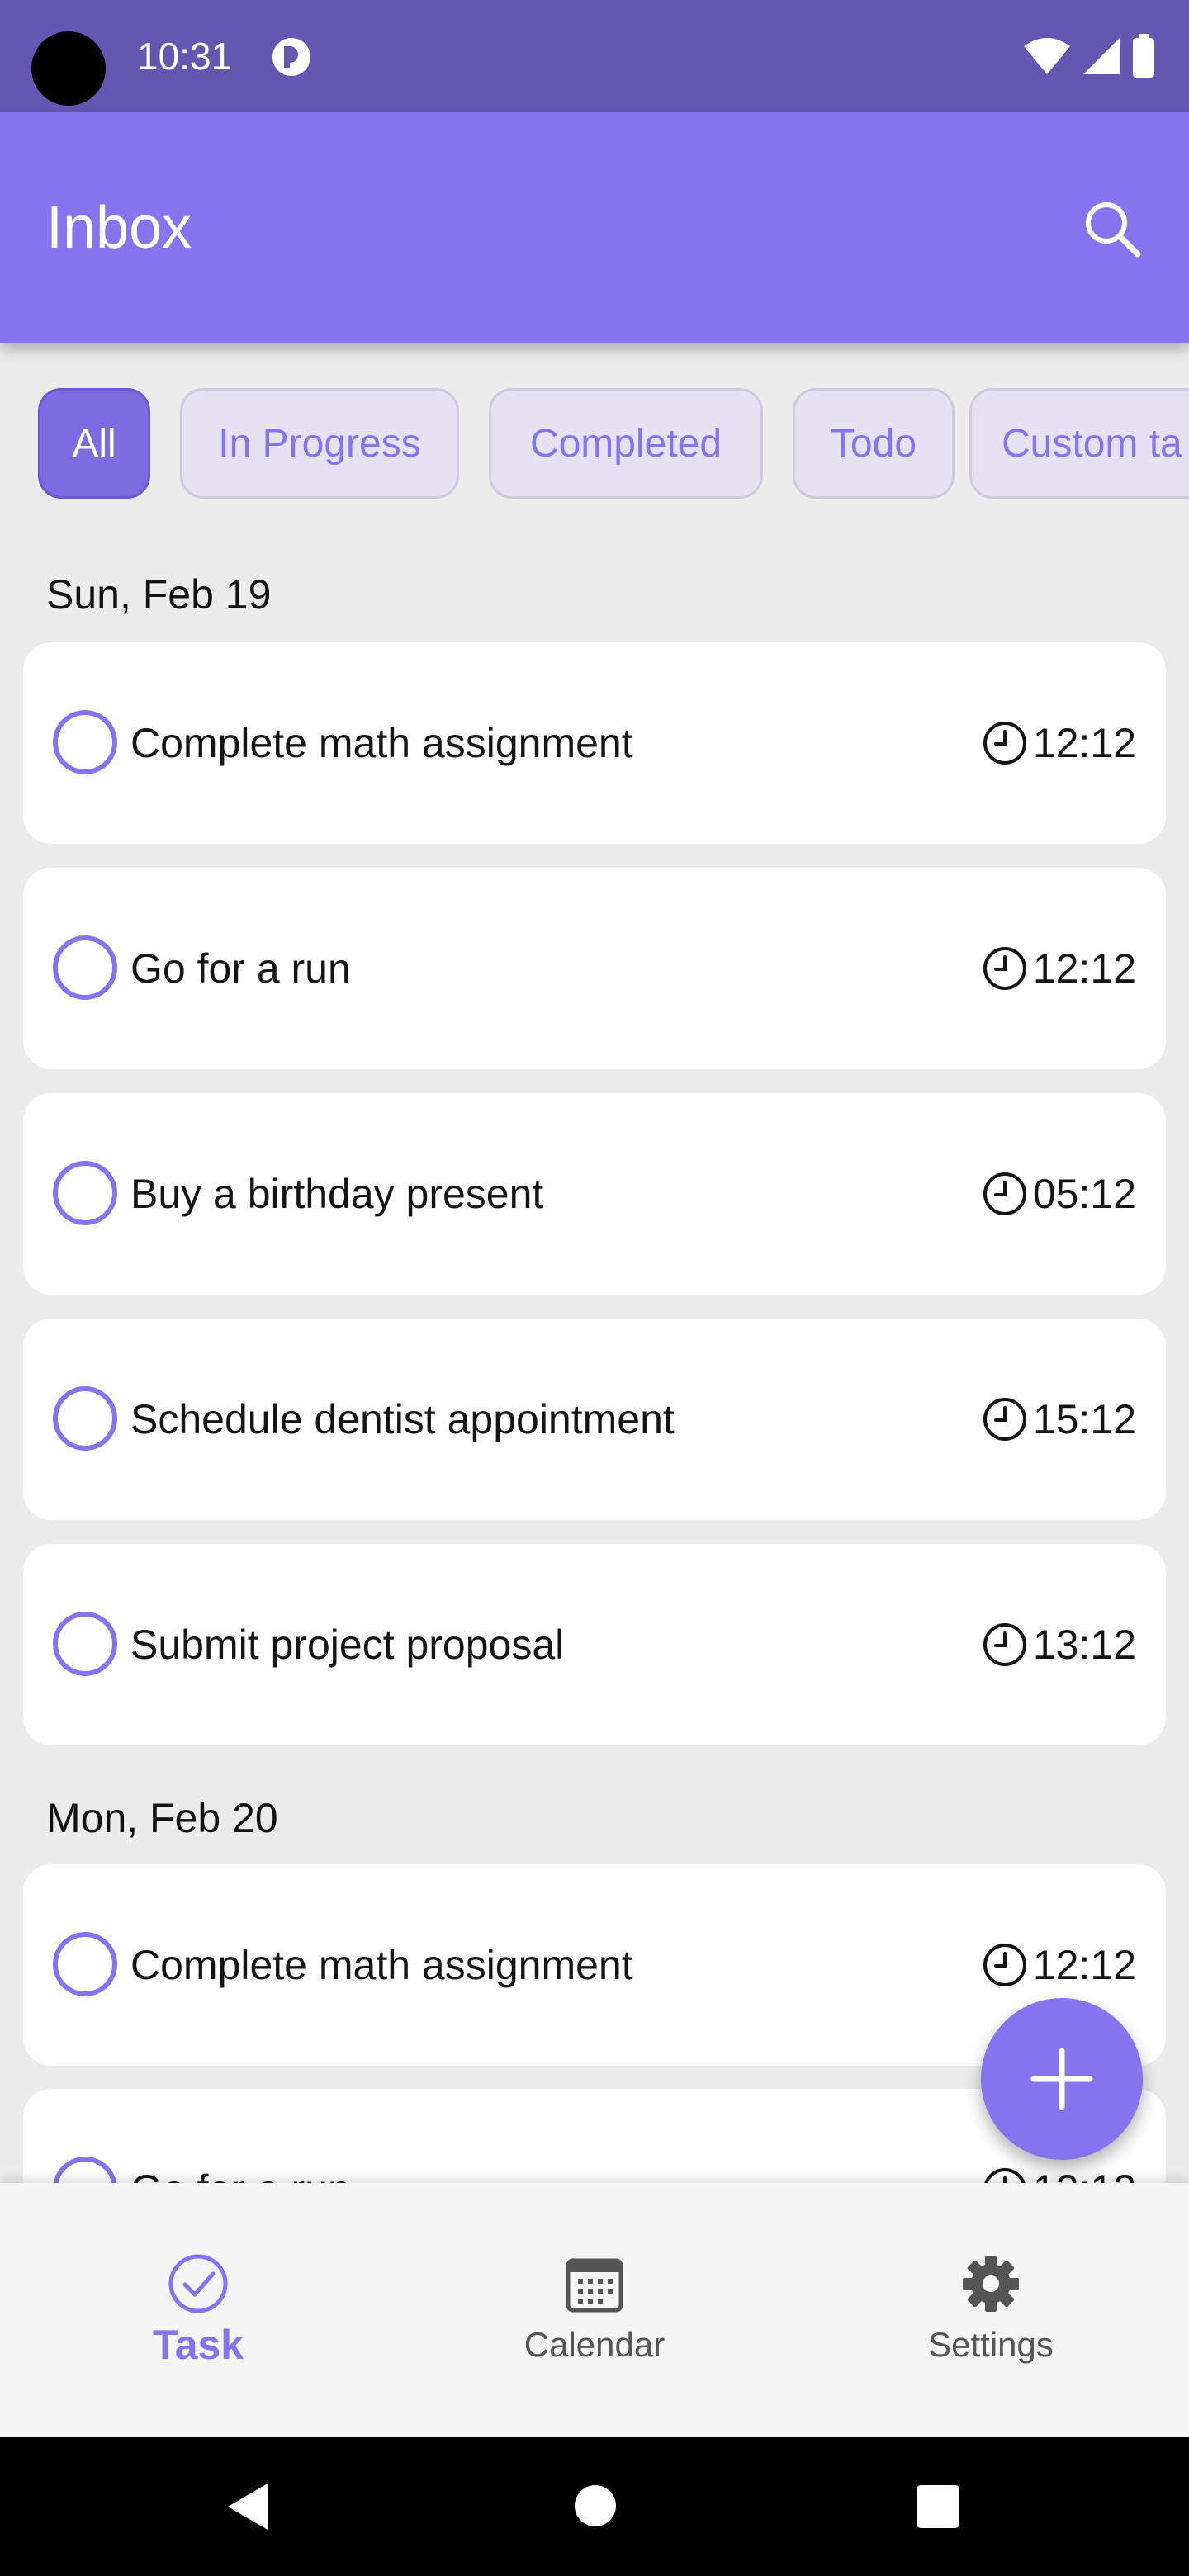 This screenshot has width=1189, height=2576. Describe the element at coordinates (402, 1419) in the screenshot. I see `task-title: Schedule dentist appointment` at that location.